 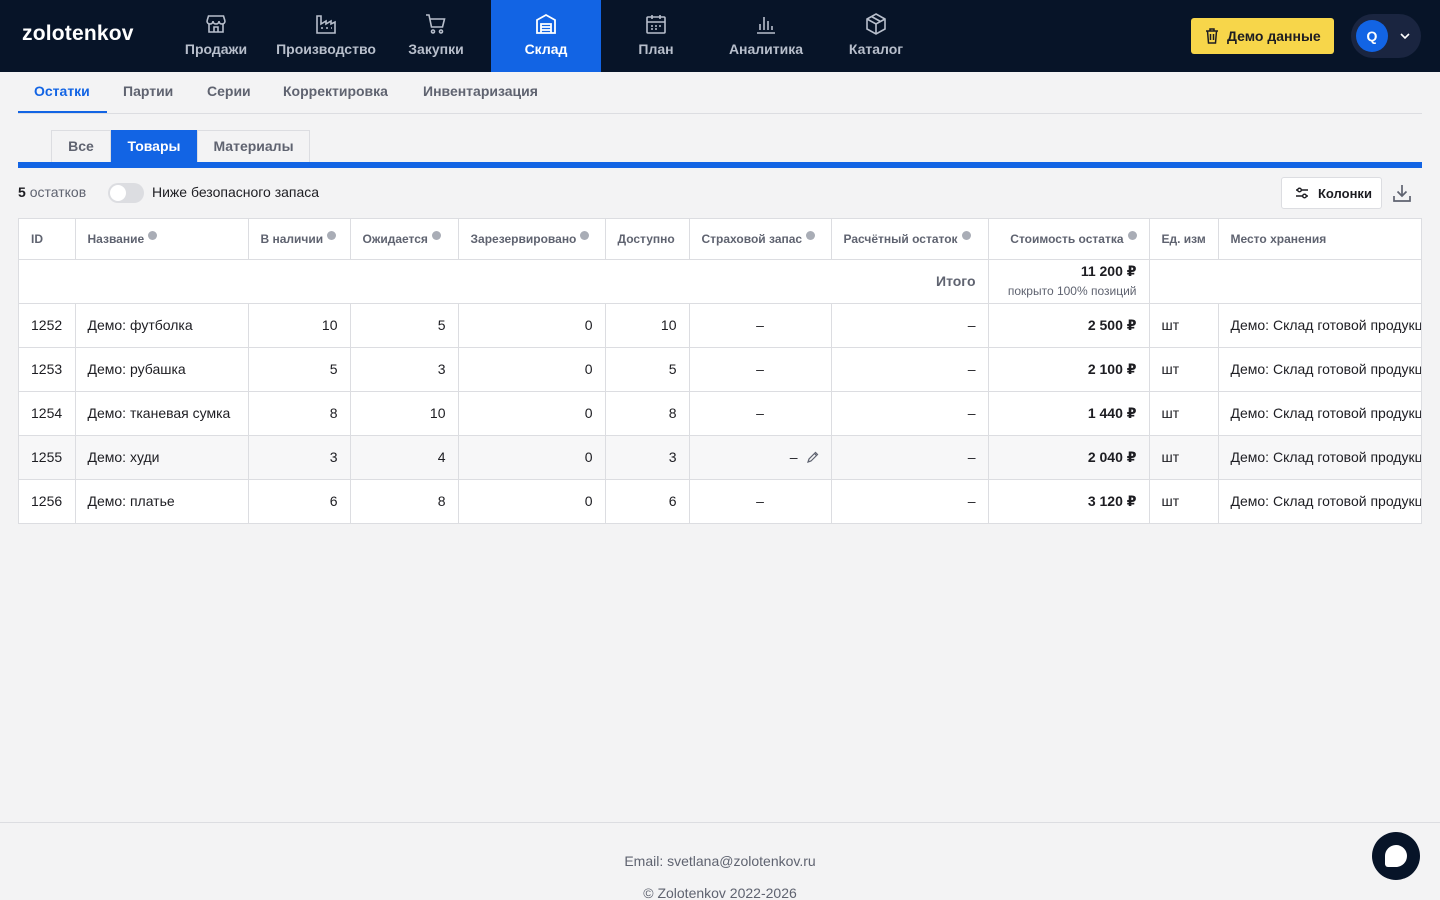 What do you see at coordinates (436, 36) in the screenshot?
I see `nav-purchases: Закупки` at bounding box center [436, 36].